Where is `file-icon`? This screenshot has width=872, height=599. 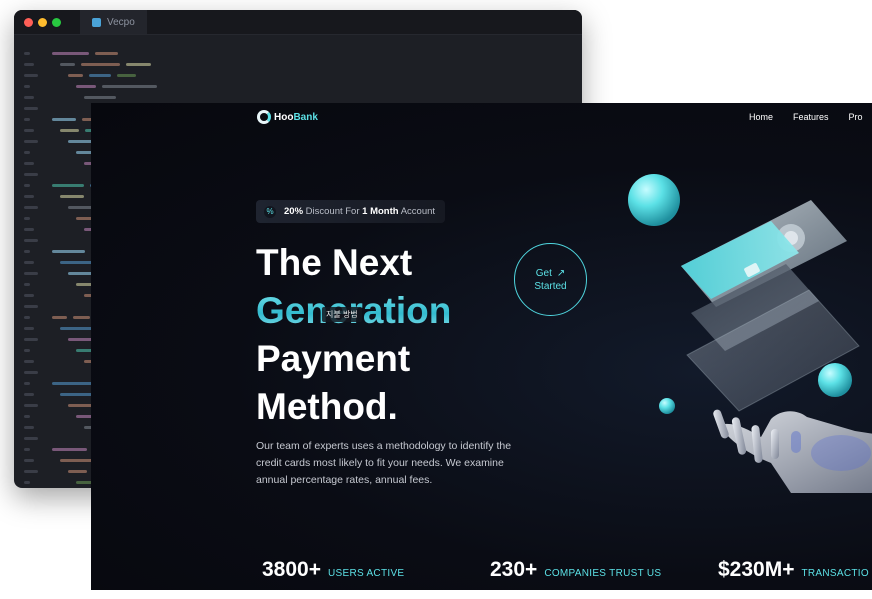 file-icon is located at coordinates (96, 22).